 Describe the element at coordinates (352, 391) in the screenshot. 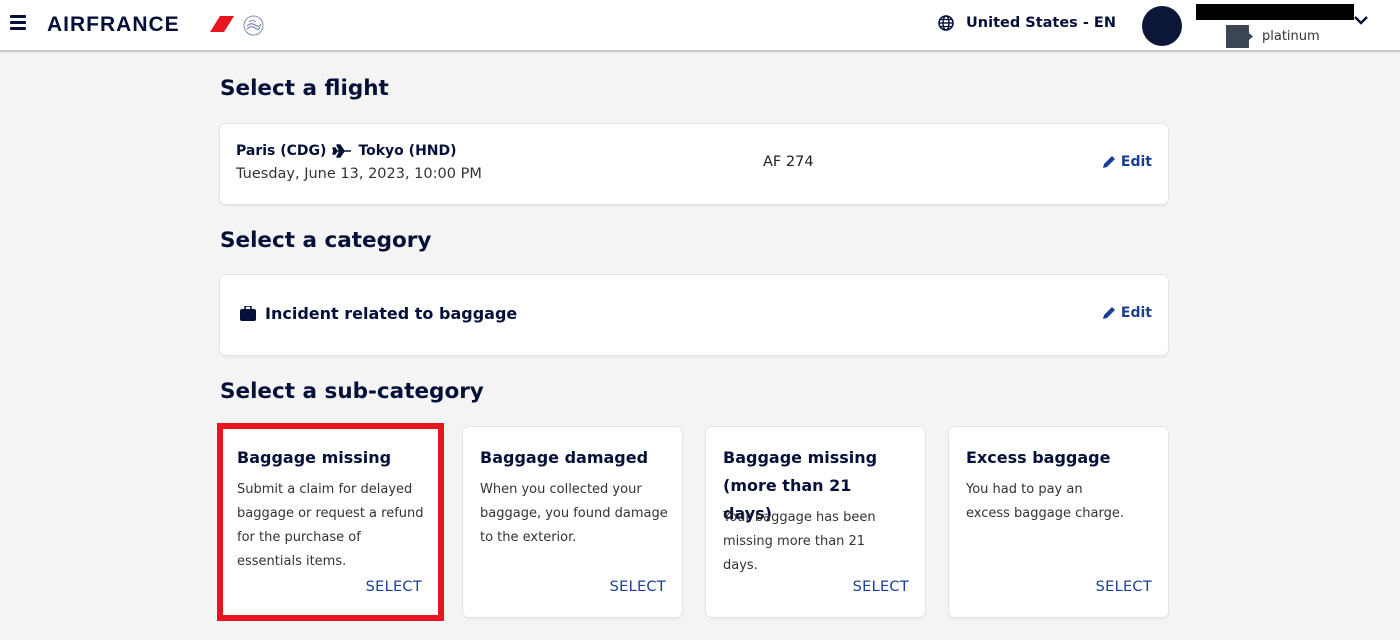

I see `subcategory-section-title: Select a sub-category` at that location.